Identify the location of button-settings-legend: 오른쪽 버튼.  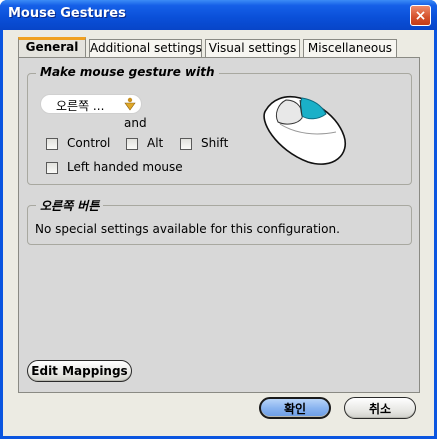
(70, 205).